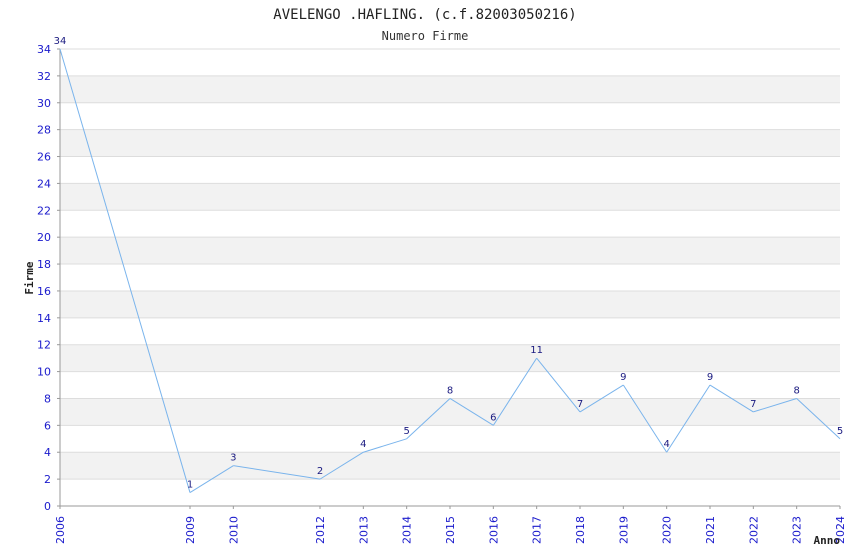  Describe the element at coordinates (44, 372) in the screenshot. I see `y-tick-label: 10` at that location.